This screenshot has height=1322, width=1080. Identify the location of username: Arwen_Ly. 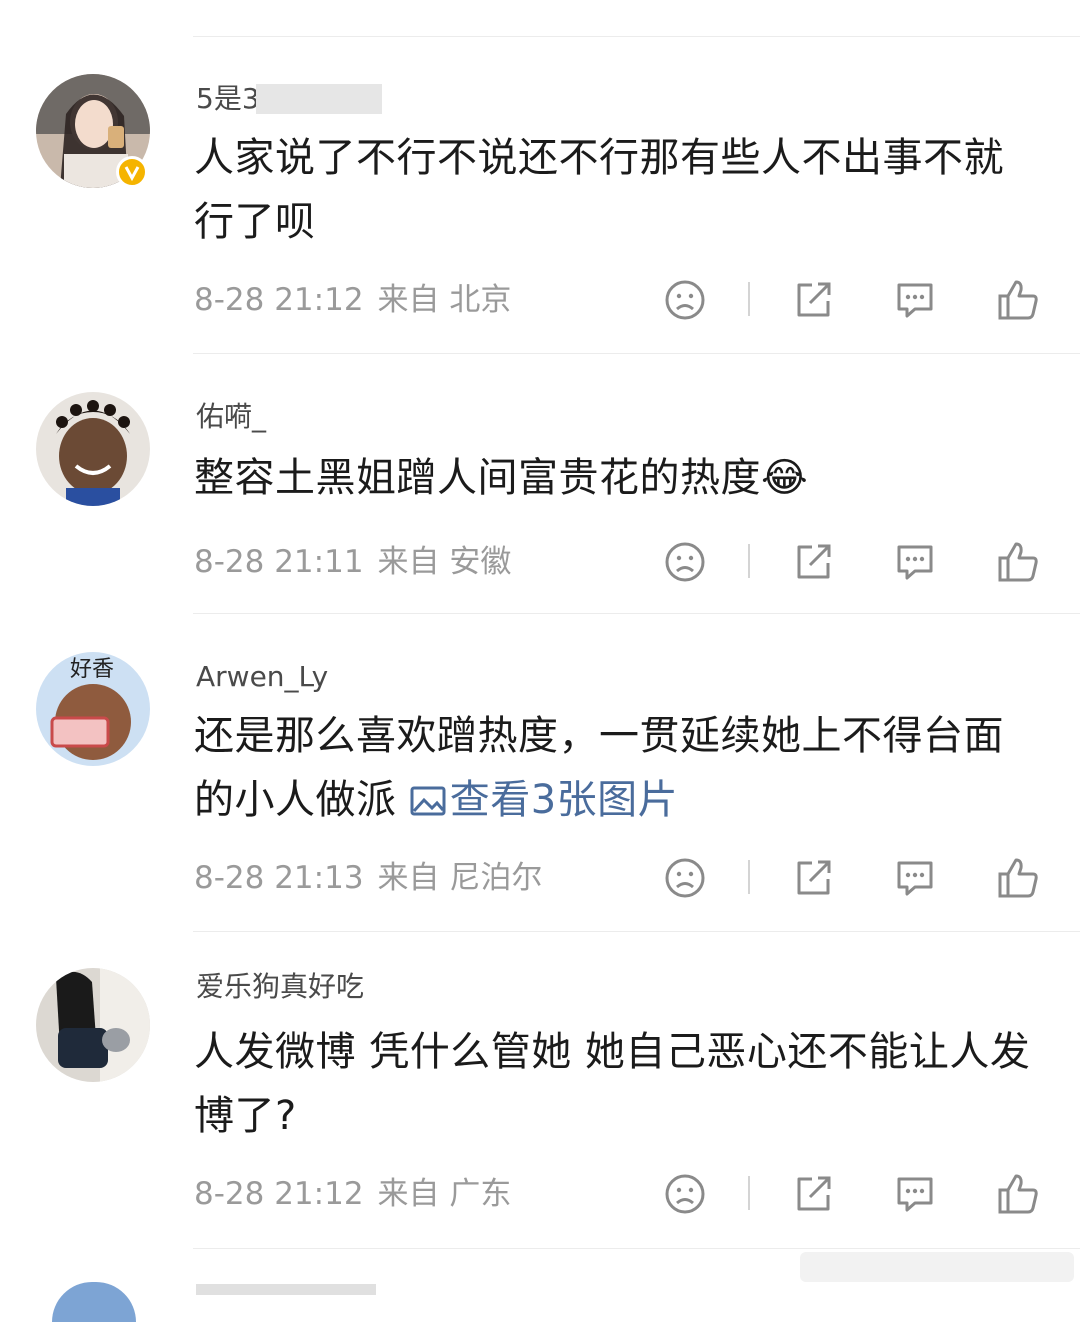
(262, 677).